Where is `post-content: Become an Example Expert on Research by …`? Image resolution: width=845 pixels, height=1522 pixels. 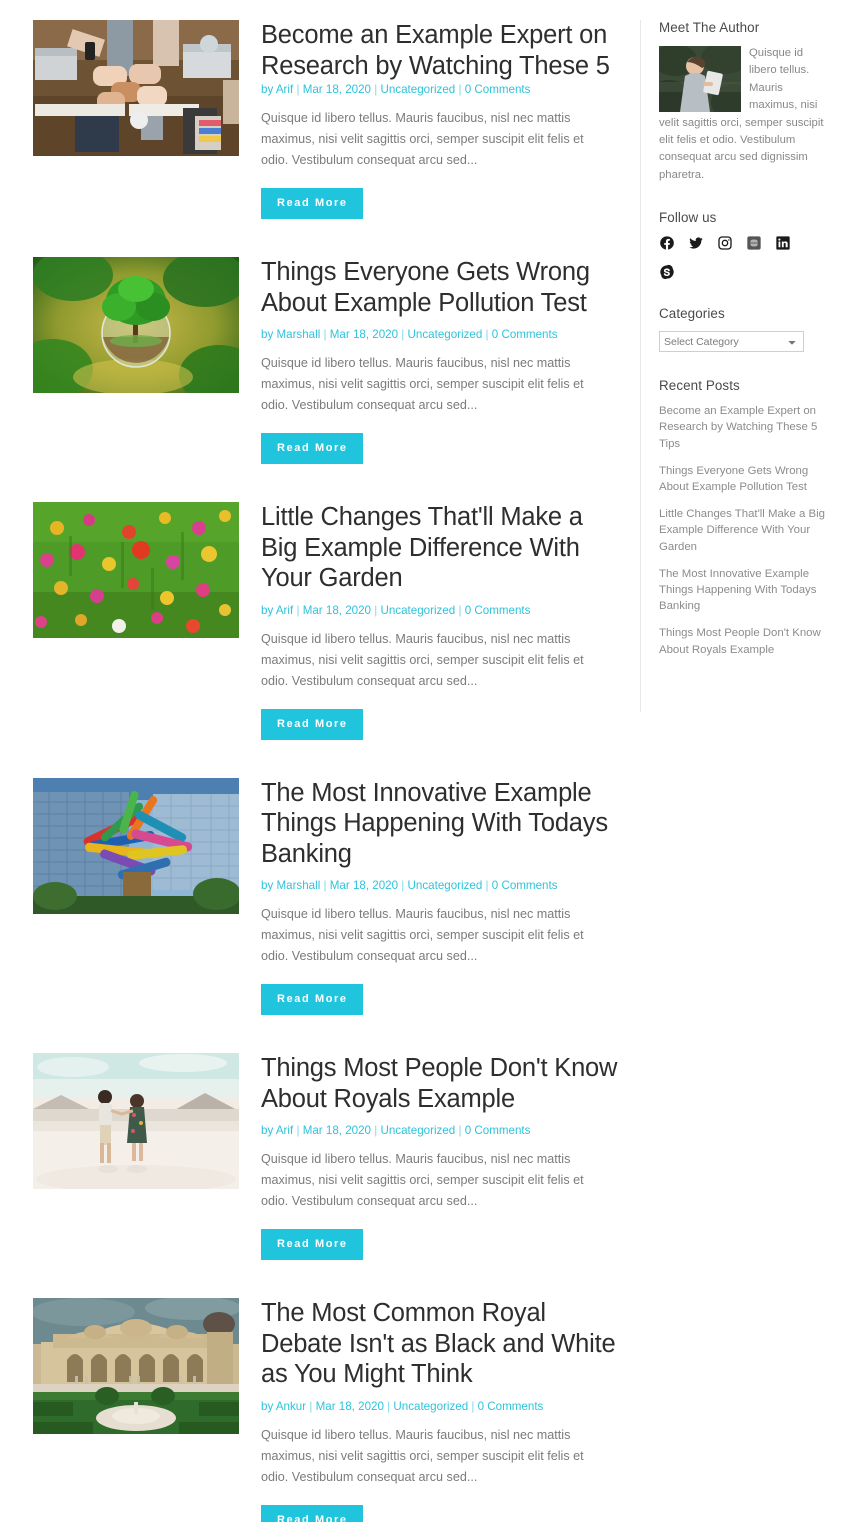
post-content: Become an Example Expert on Research by … is located at coordinates (440, 119).